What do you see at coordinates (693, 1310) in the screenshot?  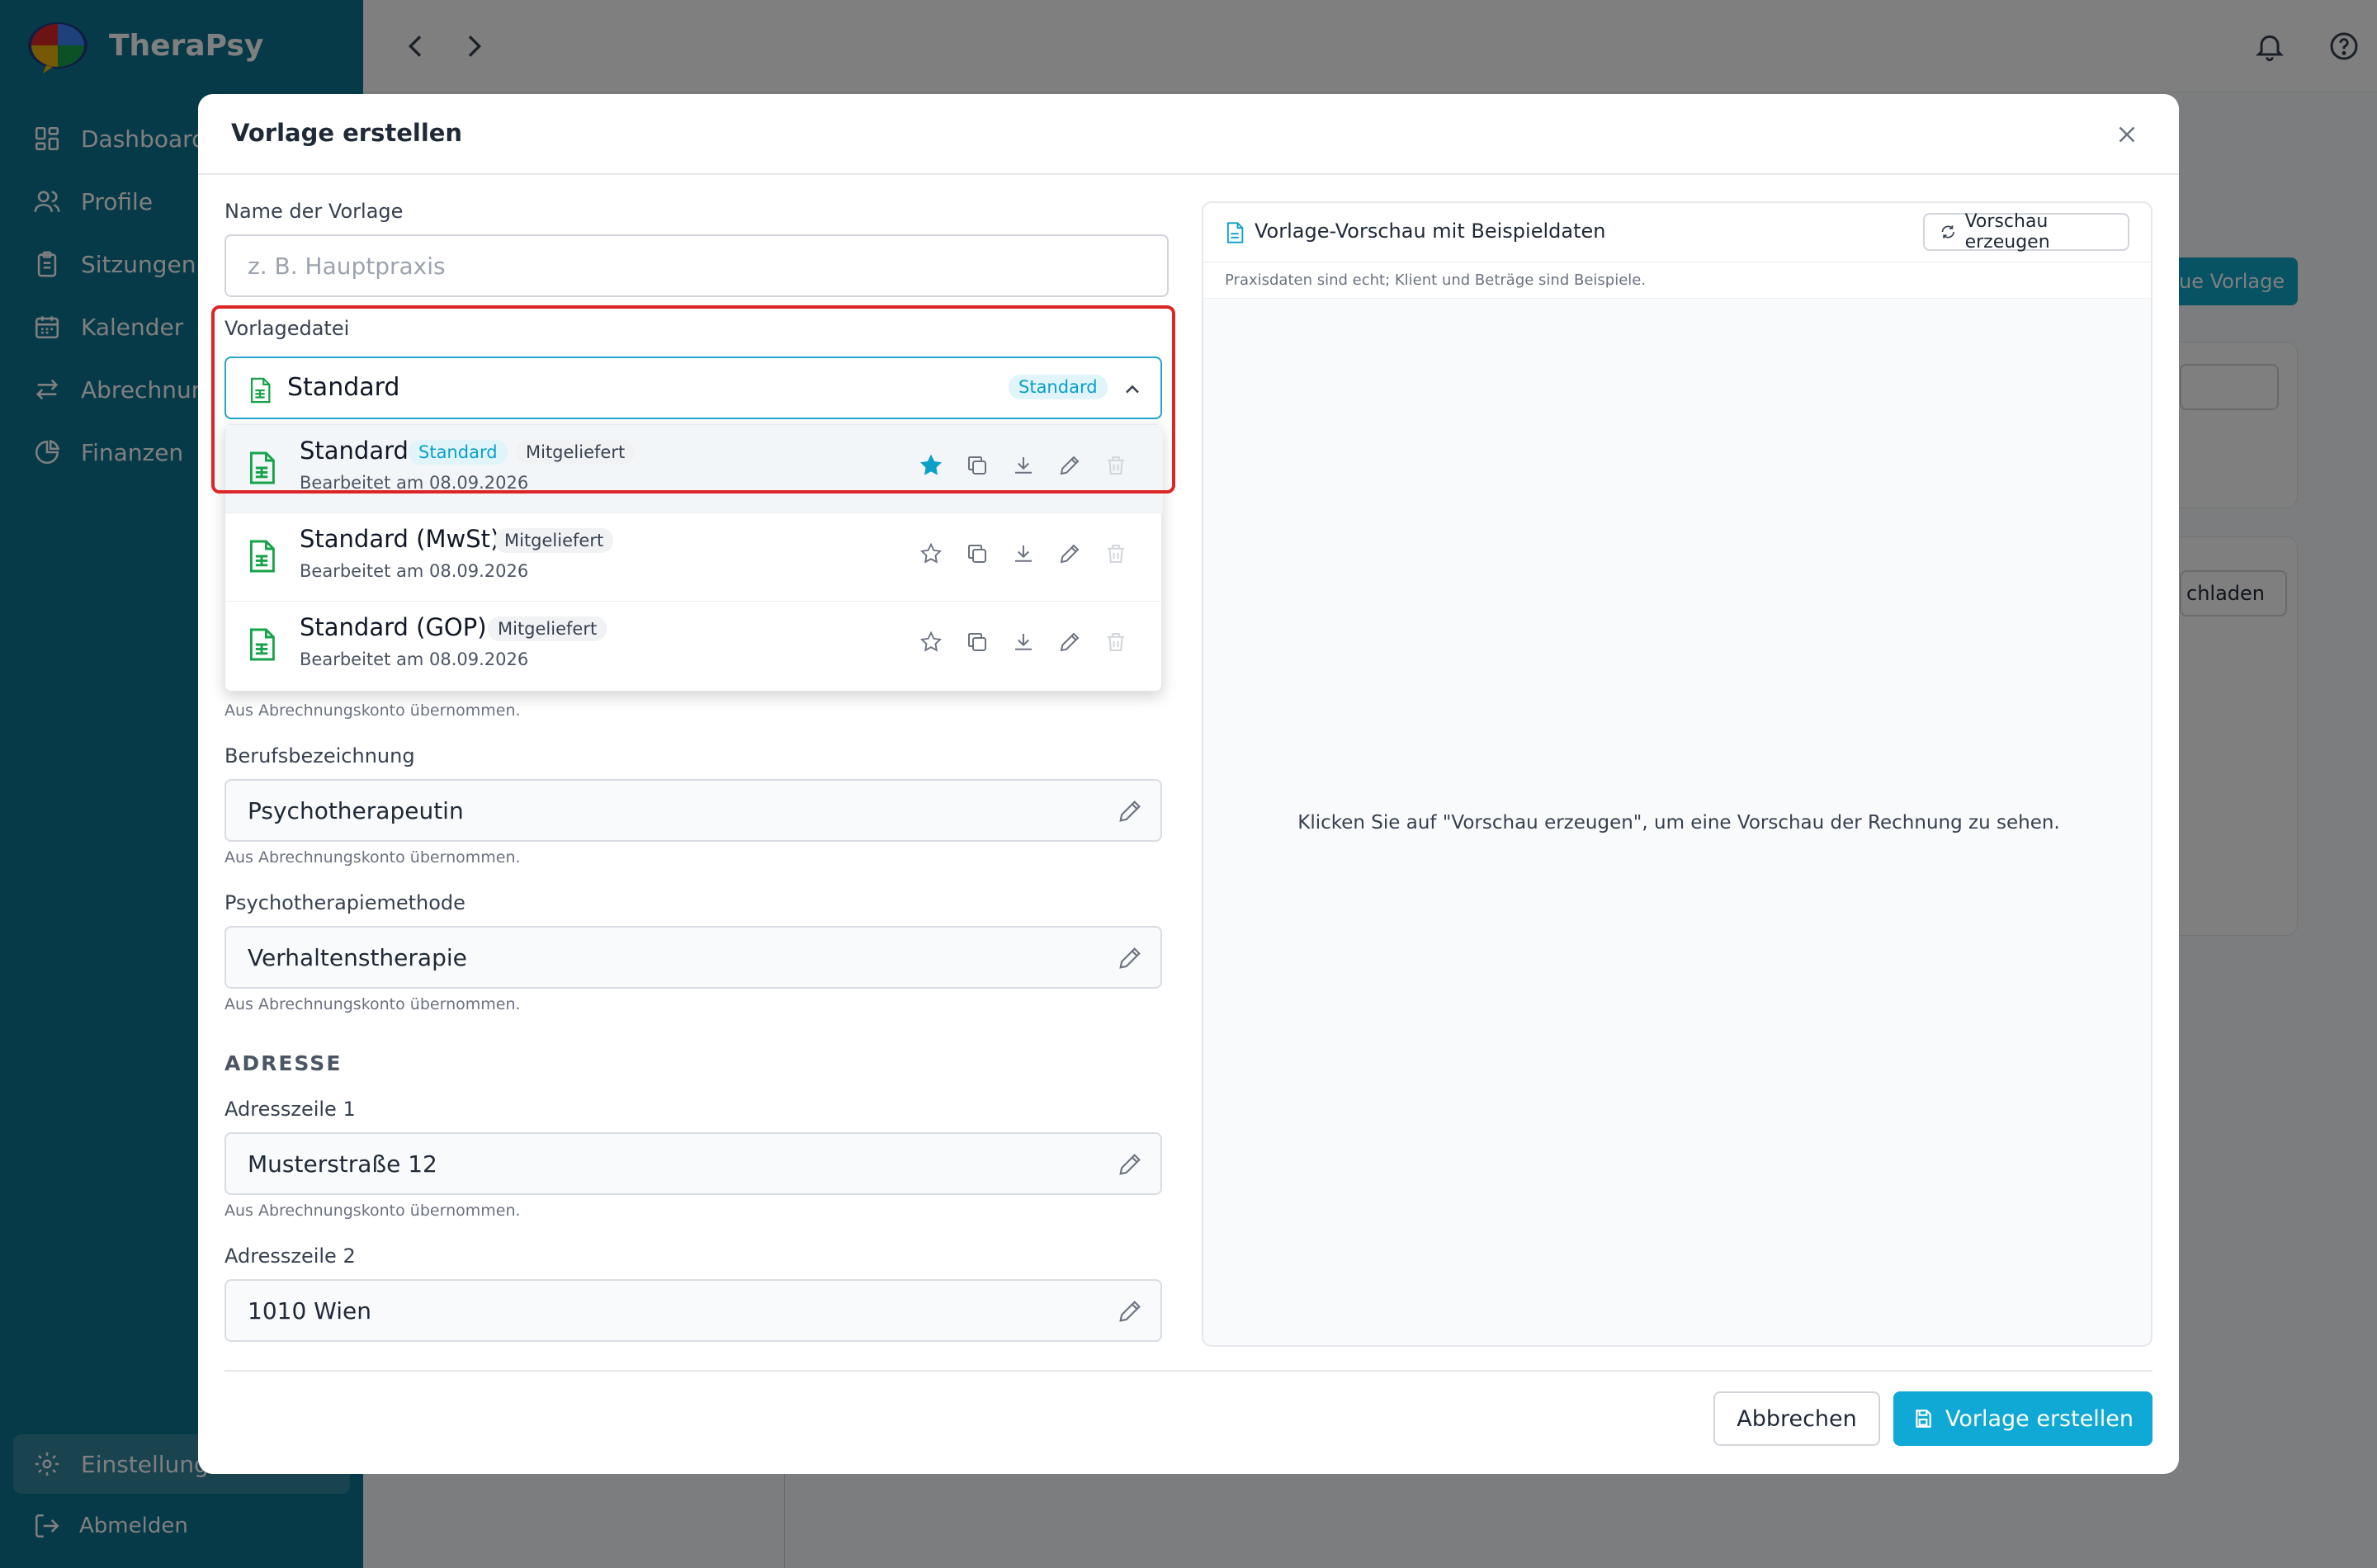 I see `address2-input: 1010 Wien` at bounding box center [693, 1310].